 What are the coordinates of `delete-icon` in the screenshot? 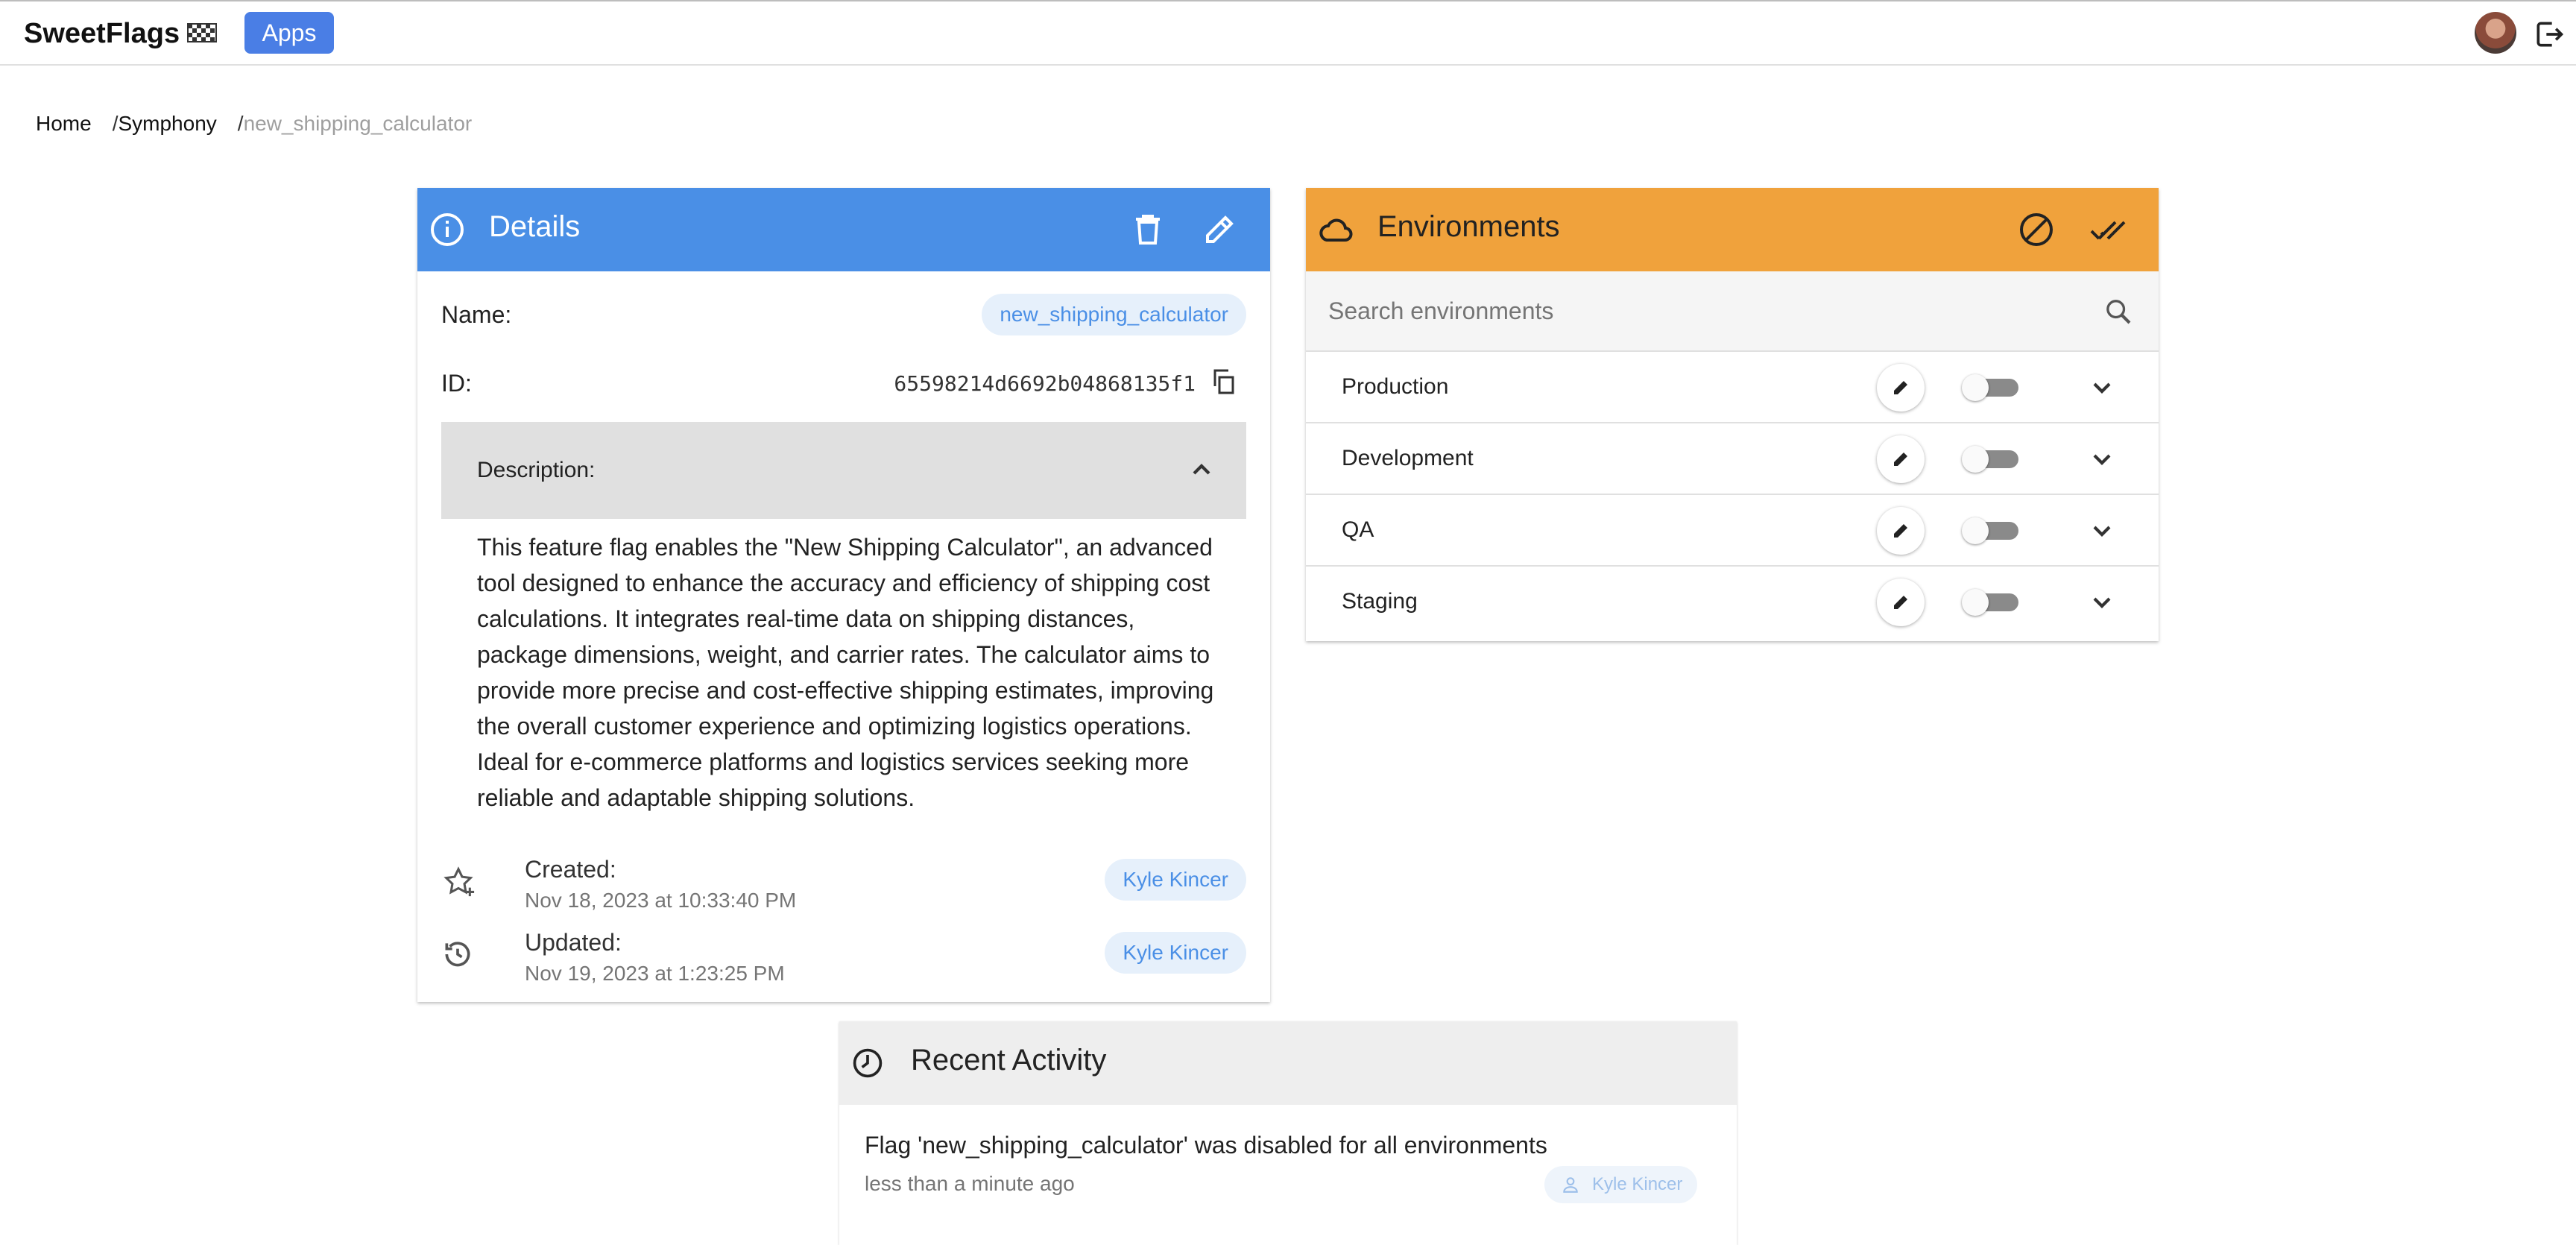 It's located at (1148, 230).